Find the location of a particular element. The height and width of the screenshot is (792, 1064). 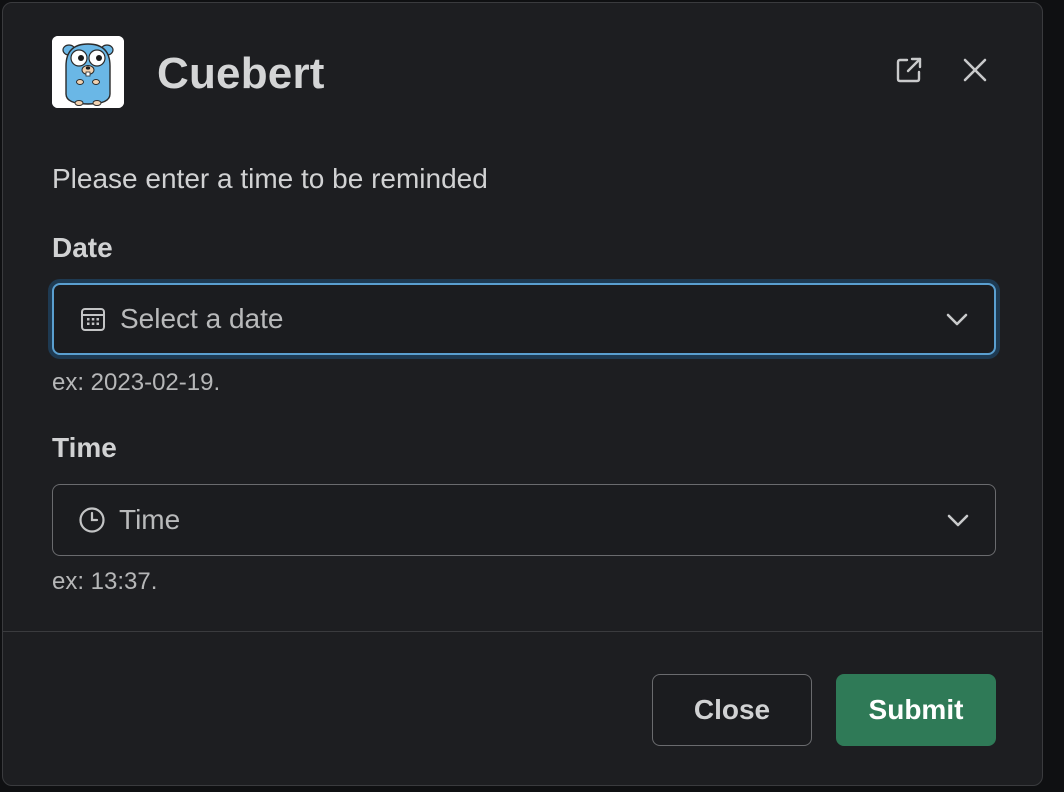

time-hint: ex: 13:37. is located at coordinates (105, 581).